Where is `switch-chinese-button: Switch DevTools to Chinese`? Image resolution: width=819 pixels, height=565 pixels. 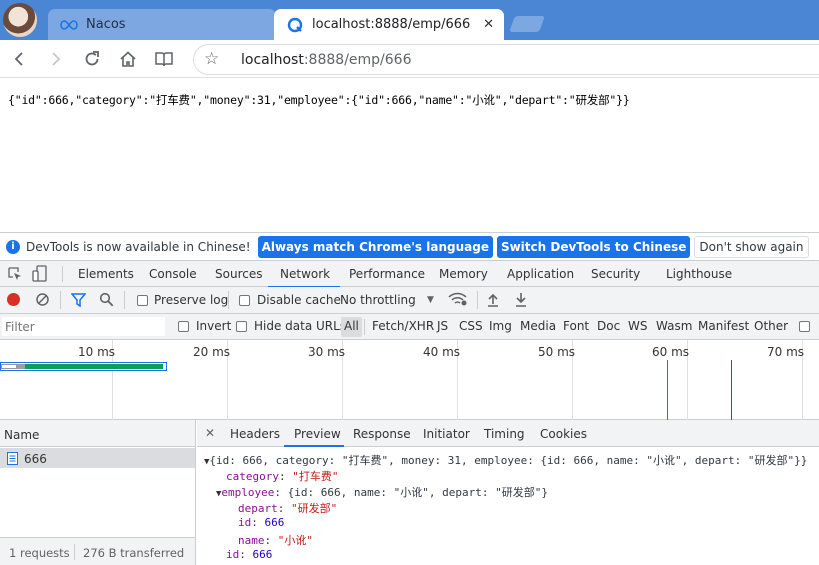 switch-chinese-button: Switch DevTools to Chinese is located at coordinates (593, 246).